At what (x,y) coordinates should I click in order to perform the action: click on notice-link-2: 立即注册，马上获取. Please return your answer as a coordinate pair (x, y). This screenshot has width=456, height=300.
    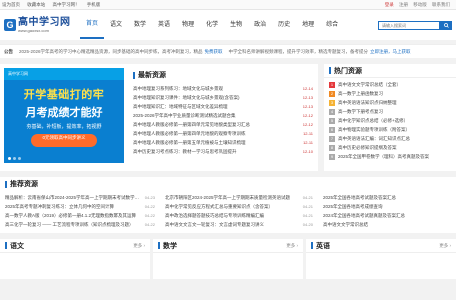
    Looking at the image, I should click on (390, 52).